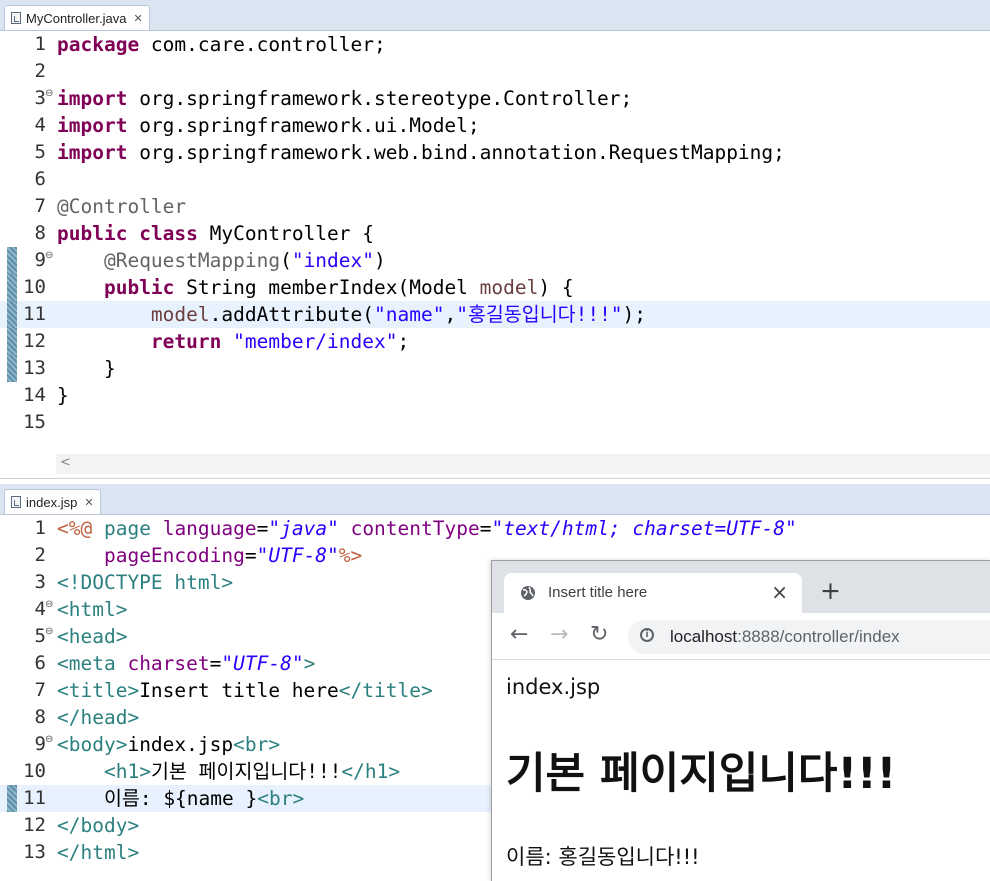 The width and height of the screenshot is (990, 881). Describe the element at coordinates (157, 798) in the screenshot. I see `code-token: 이름: ${name }` at that location.